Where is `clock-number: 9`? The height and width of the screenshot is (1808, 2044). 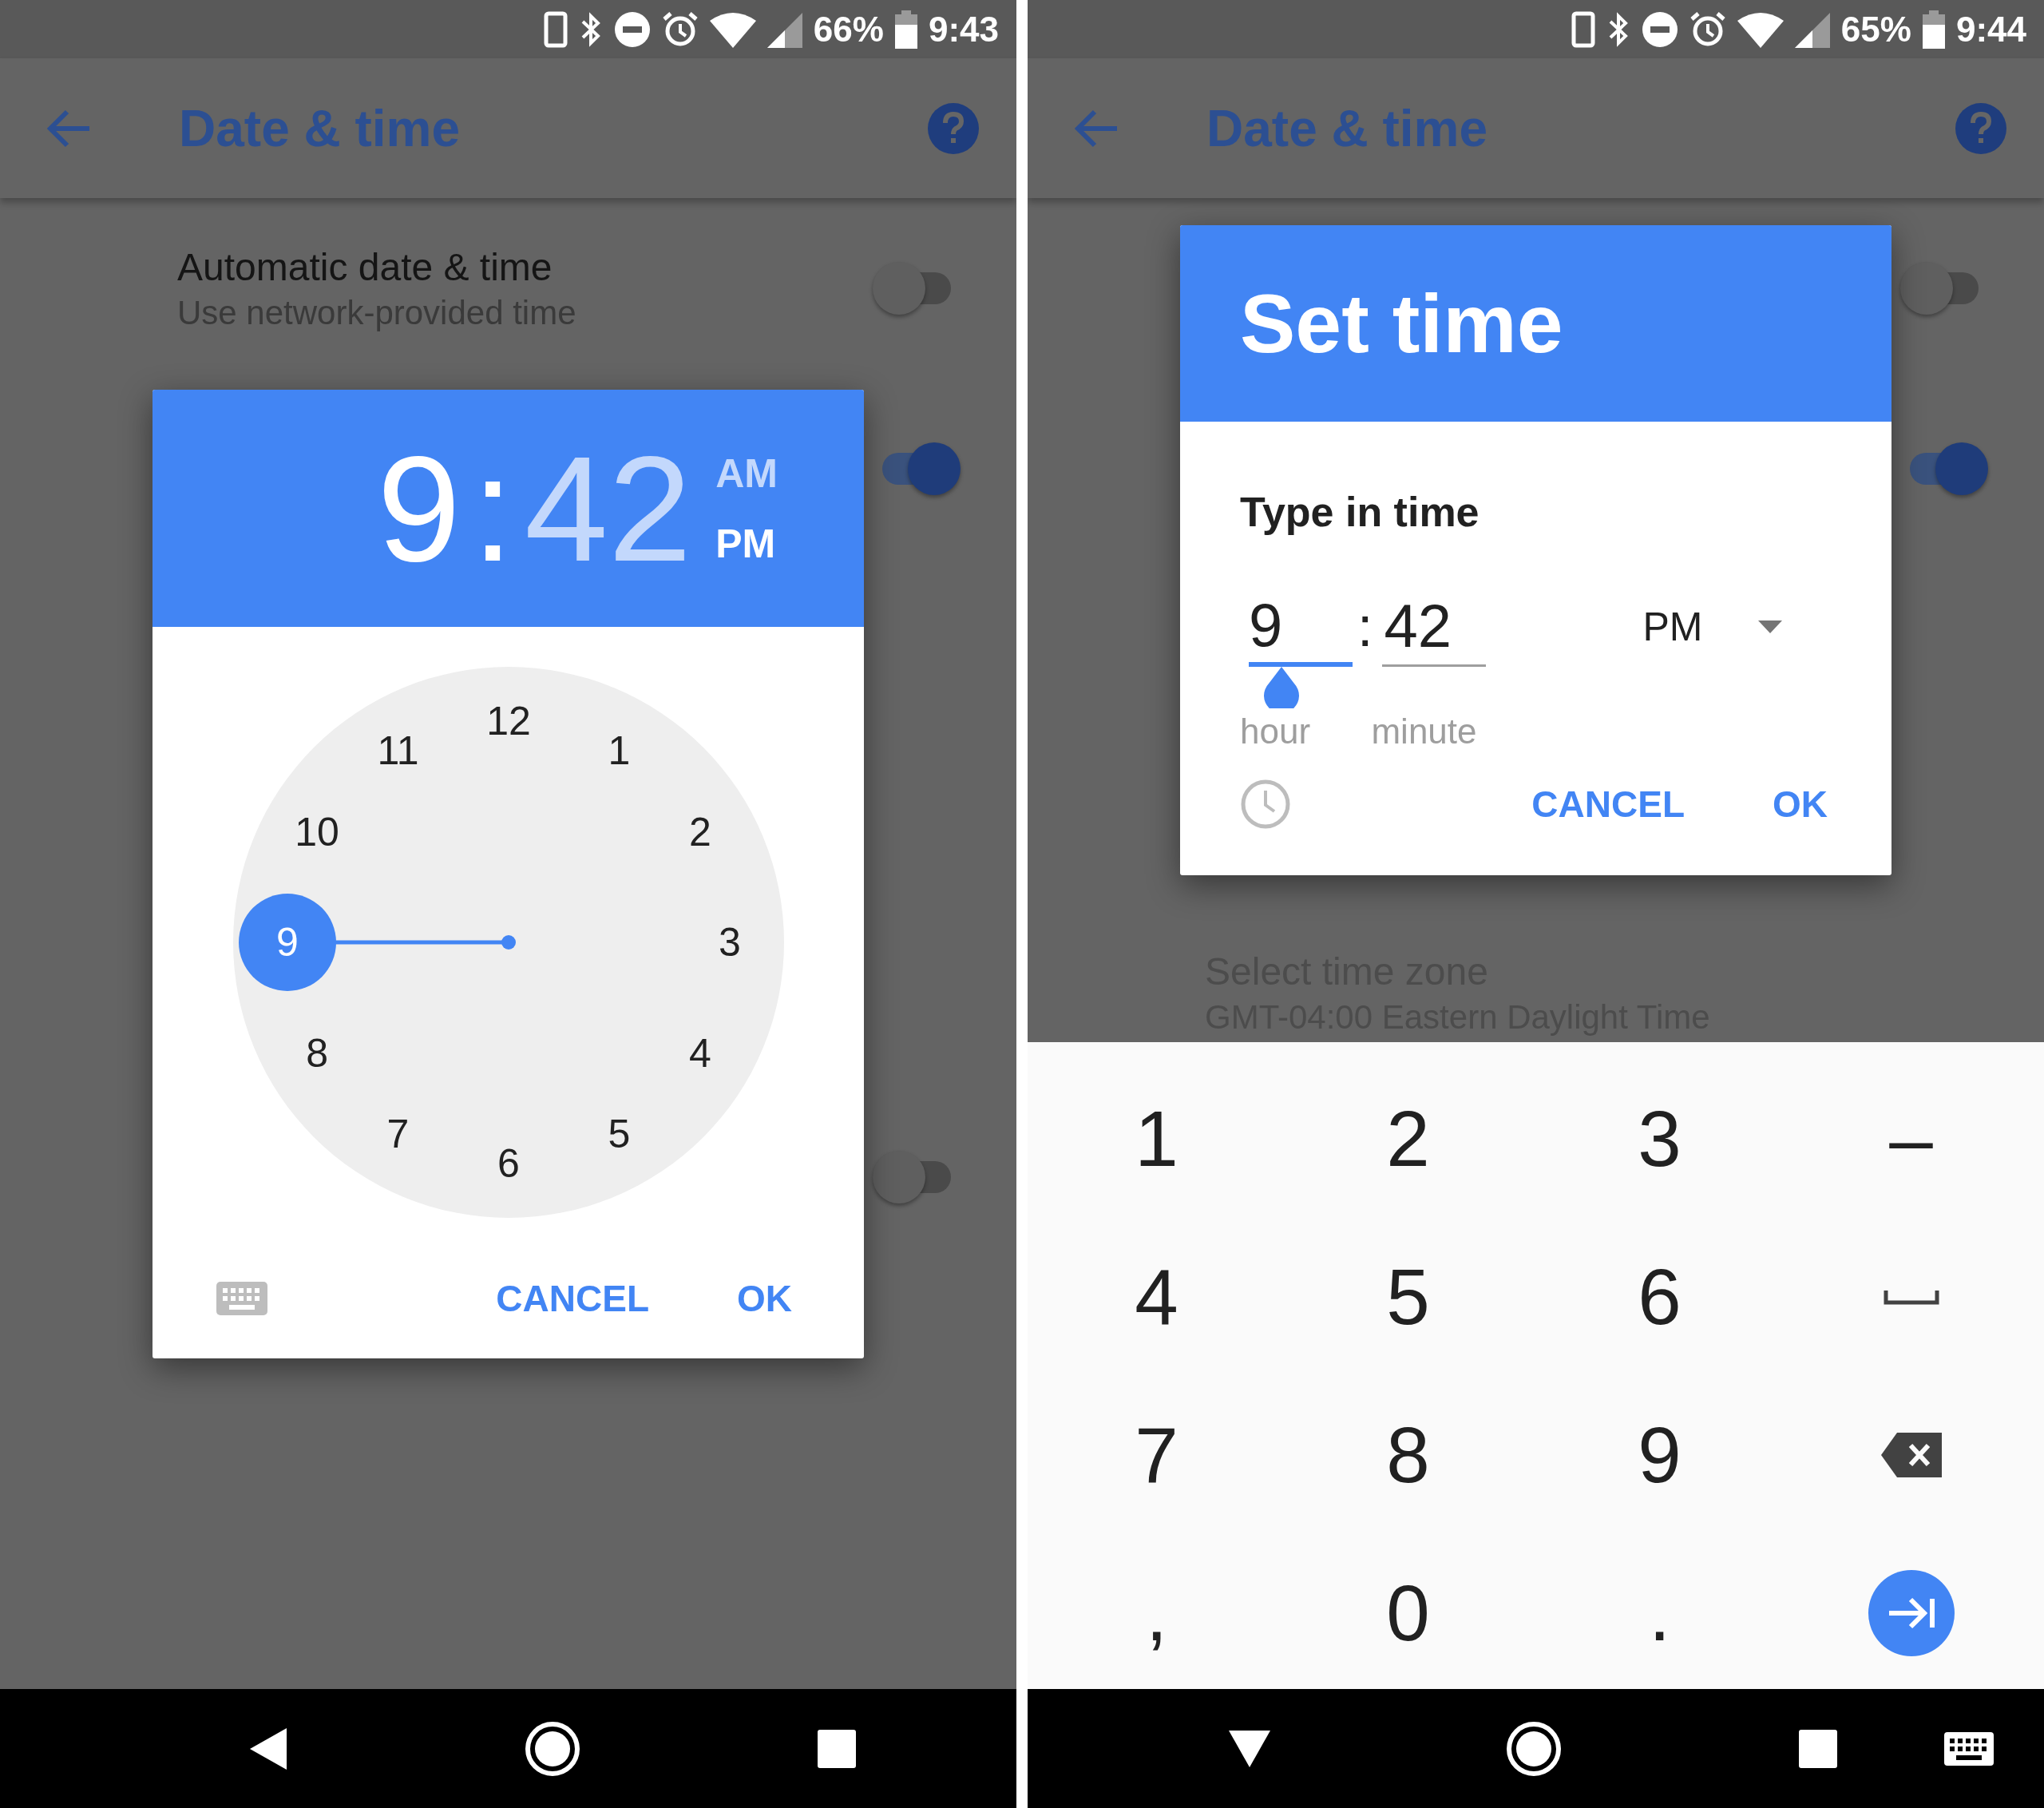 clock-number: 9 is located at coordinates (287, 942).